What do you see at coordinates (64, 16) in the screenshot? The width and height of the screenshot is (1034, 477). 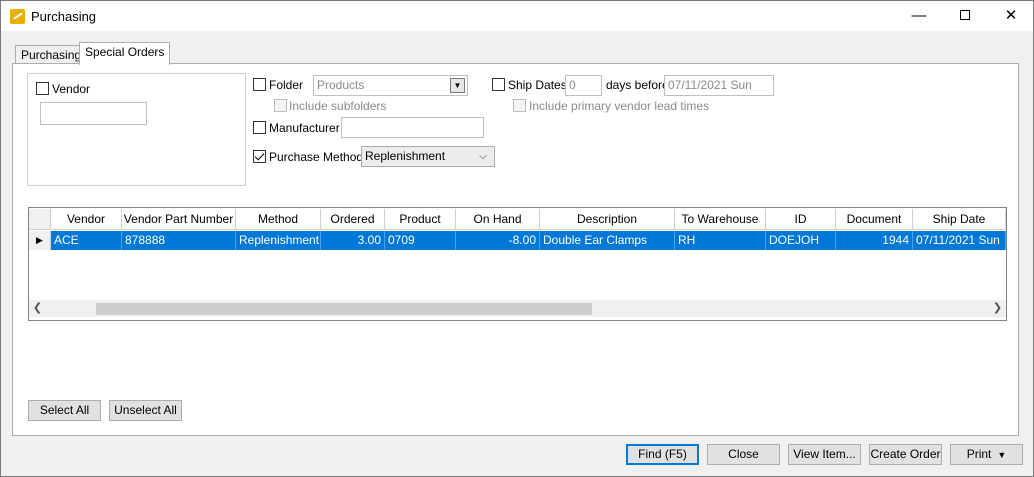 I see `window-title: Purchasing` at bounding box center [64, 16].